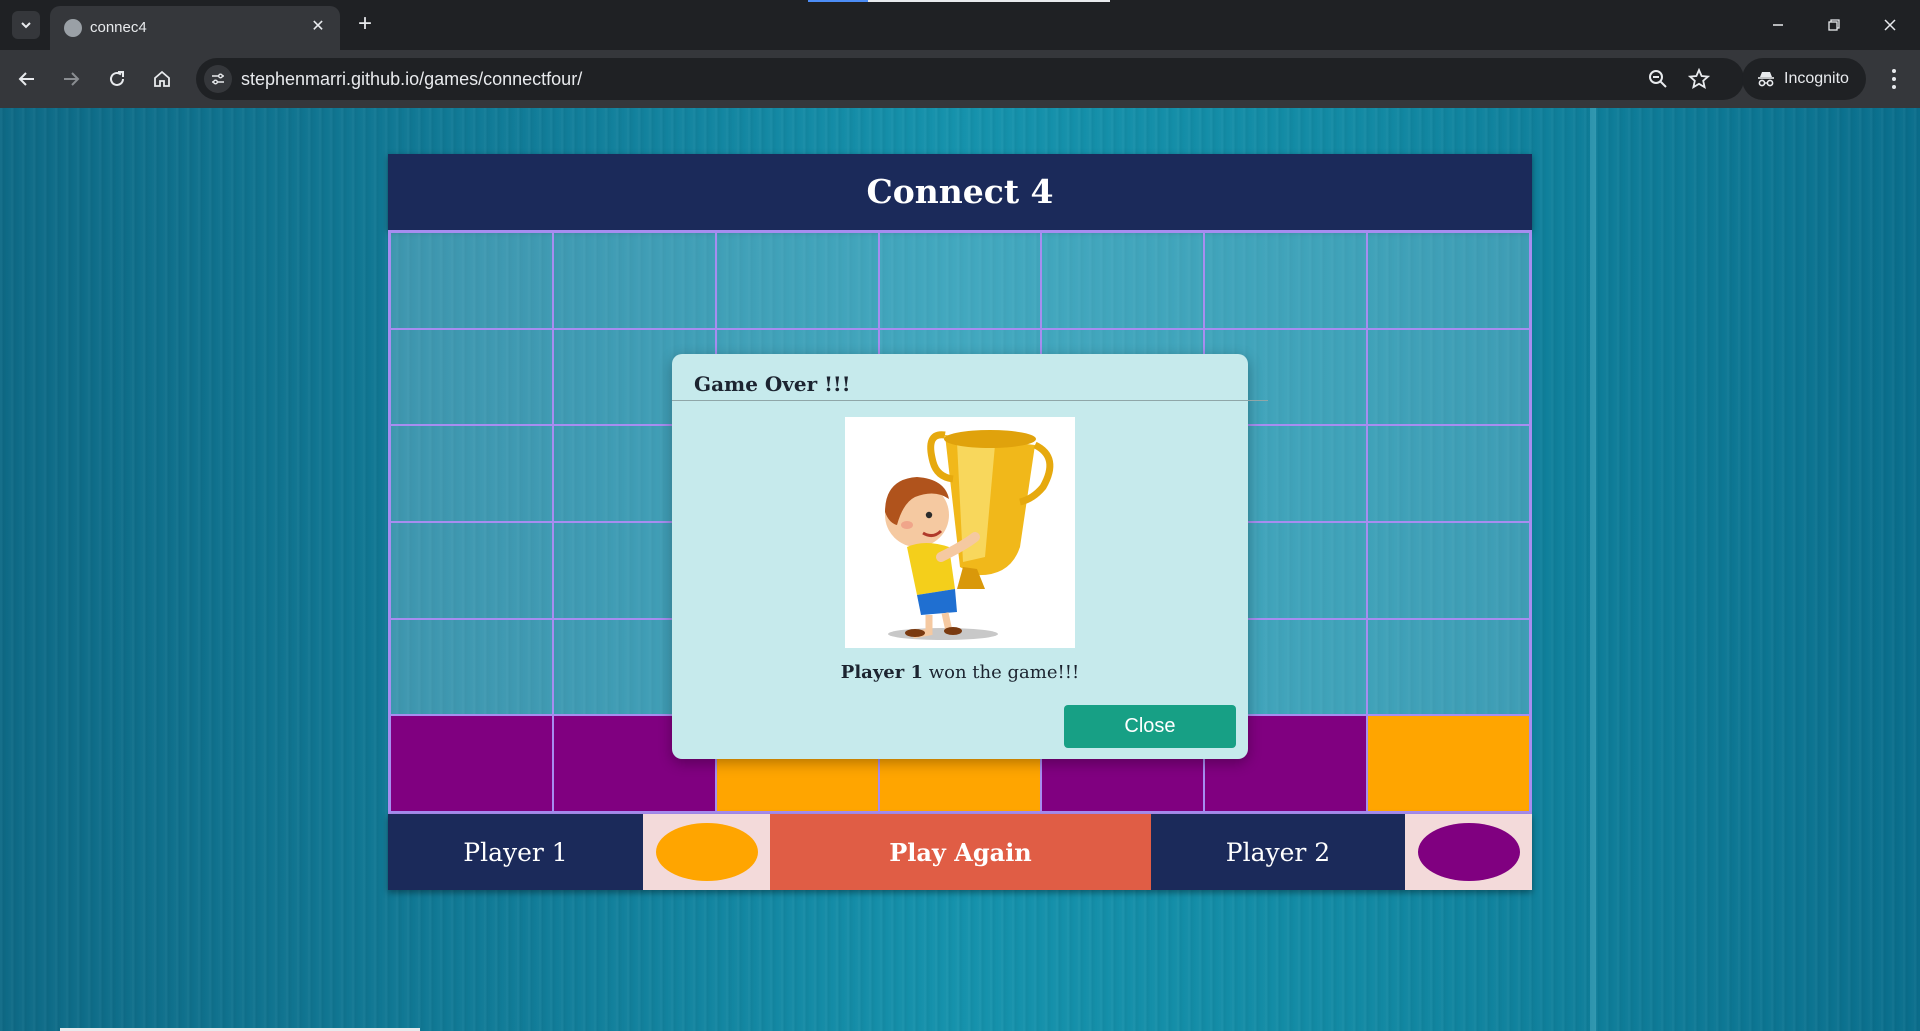  I want to click on trophy-image, so click(960, 532).